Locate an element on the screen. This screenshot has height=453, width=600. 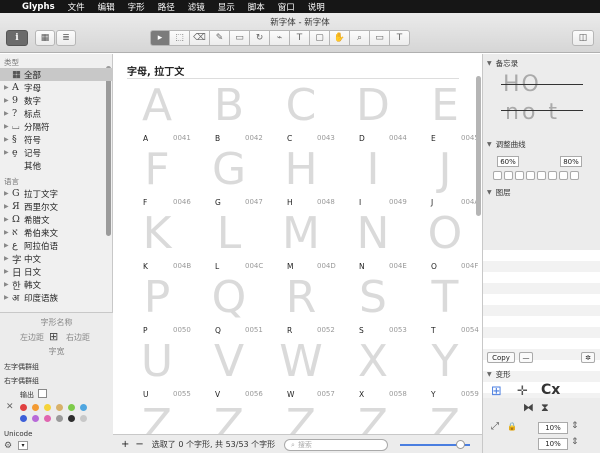
zoom-slider is located at coordinates (435, 444).